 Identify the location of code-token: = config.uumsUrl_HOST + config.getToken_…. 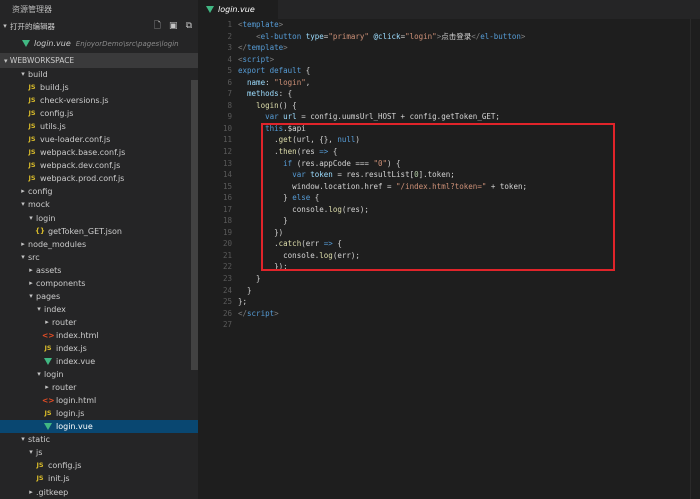
(398, 117).